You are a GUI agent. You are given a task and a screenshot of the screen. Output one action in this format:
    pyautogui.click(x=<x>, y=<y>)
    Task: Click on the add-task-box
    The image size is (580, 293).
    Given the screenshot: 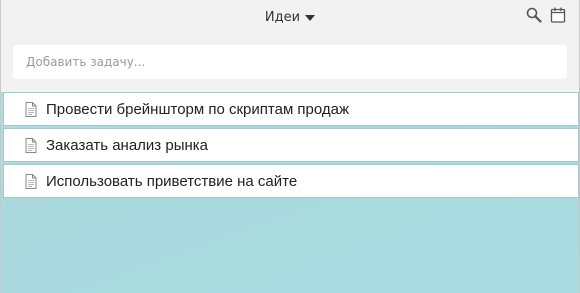 What is the action you would take?
    pyautogui.click(x=290, y=62)
    